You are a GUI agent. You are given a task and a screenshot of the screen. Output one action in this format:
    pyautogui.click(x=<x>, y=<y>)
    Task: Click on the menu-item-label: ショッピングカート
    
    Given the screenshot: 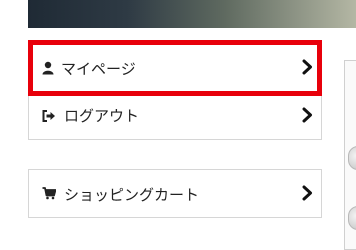 What is the action you would take?
    pyautogui.click(x=132, y=195)
    